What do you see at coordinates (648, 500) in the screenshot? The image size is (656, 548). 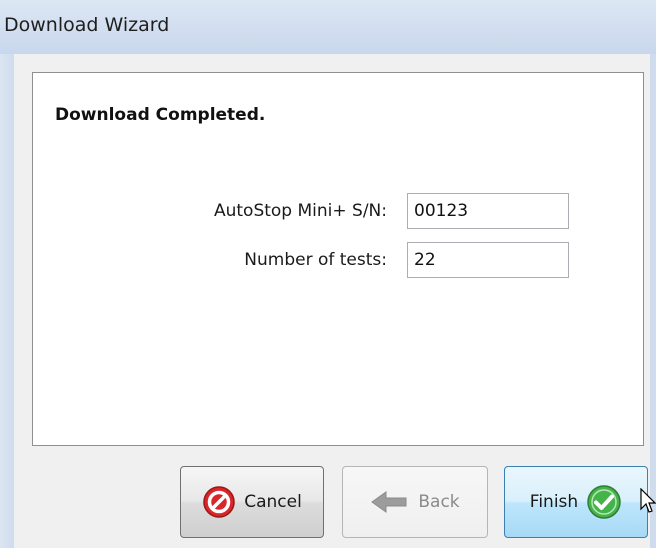 I see `mouse-pointer-icon` at bounding box center [648, 500].